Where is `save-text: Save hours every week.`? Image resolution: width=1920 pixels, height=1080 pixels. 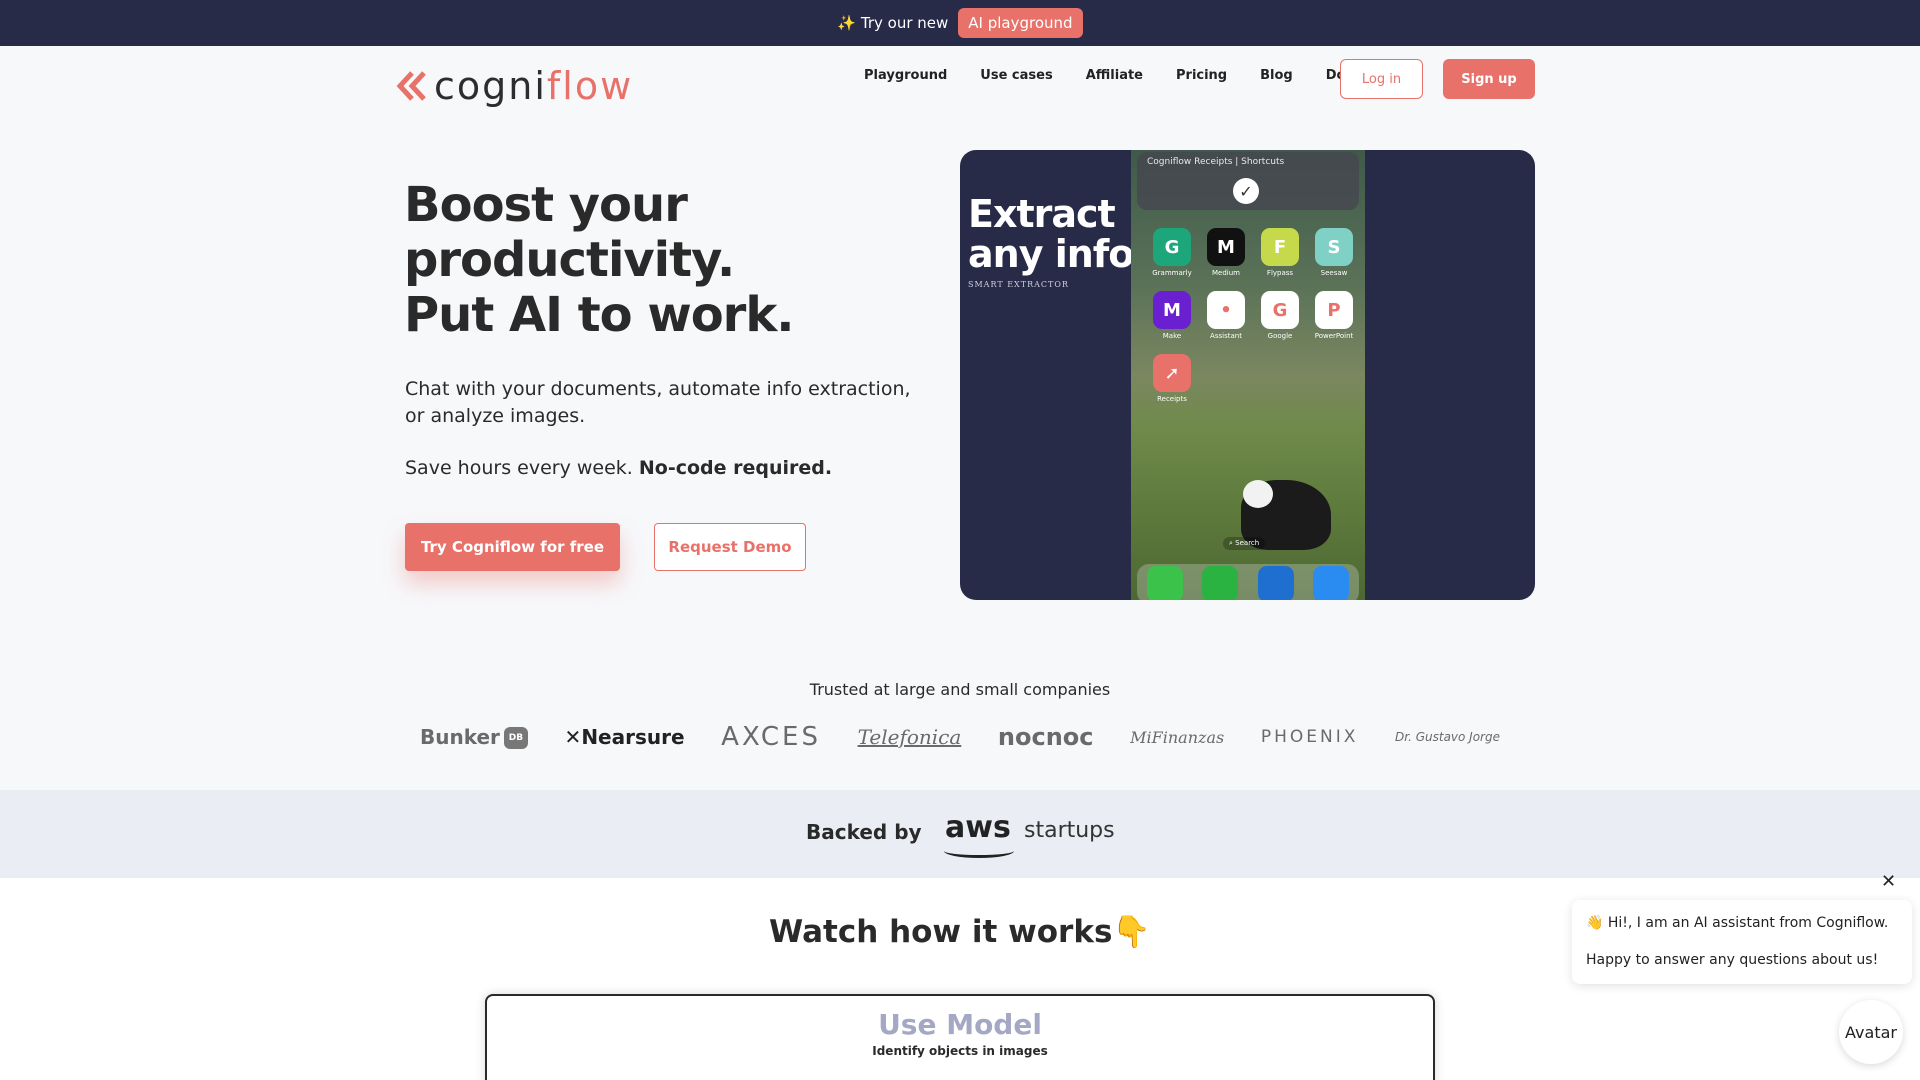
save-text: Save hours every week. is located at coordinates (519, 468).